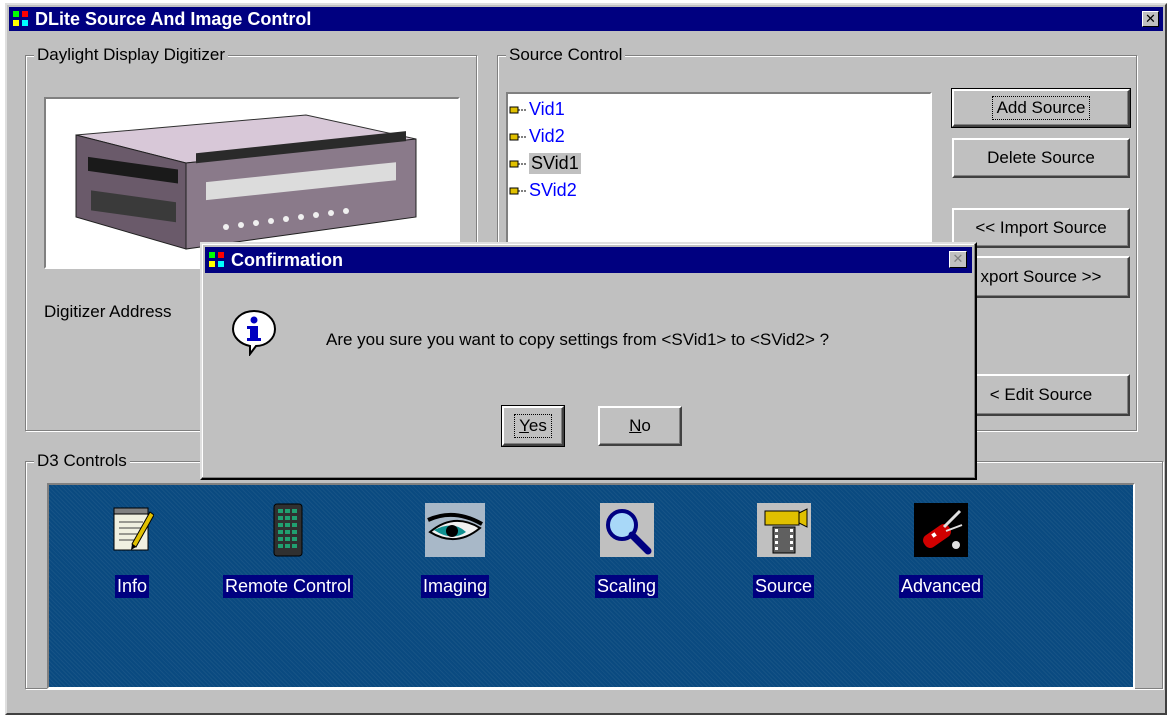 This screenshot has width=1172, height=715. Describe the element at coordinates (1041, 395) in the screenshot. I see `edit-source-button: < Edit Source` at that location.